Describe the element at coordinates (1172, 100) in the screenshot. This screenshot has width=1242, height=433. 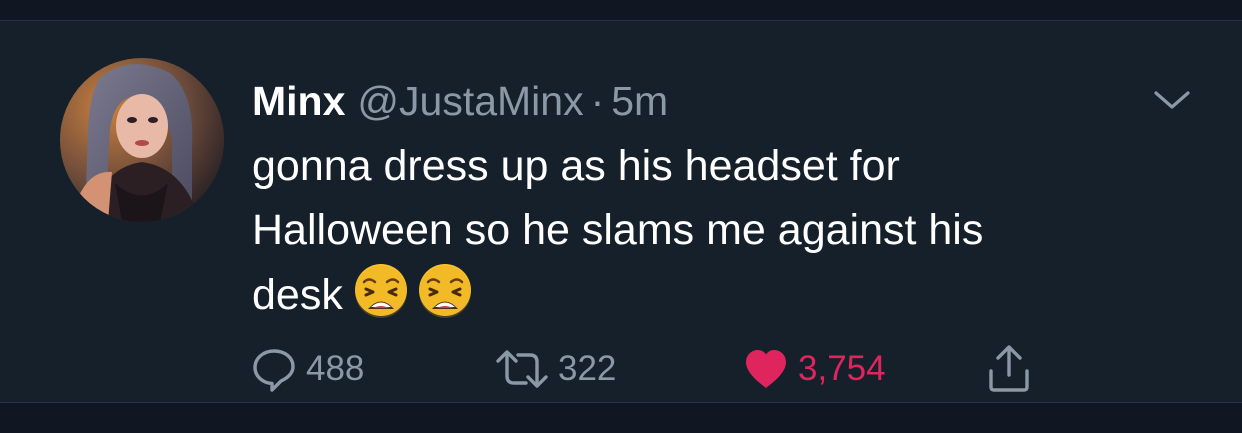
I see `chevron-down-icon` at that location.